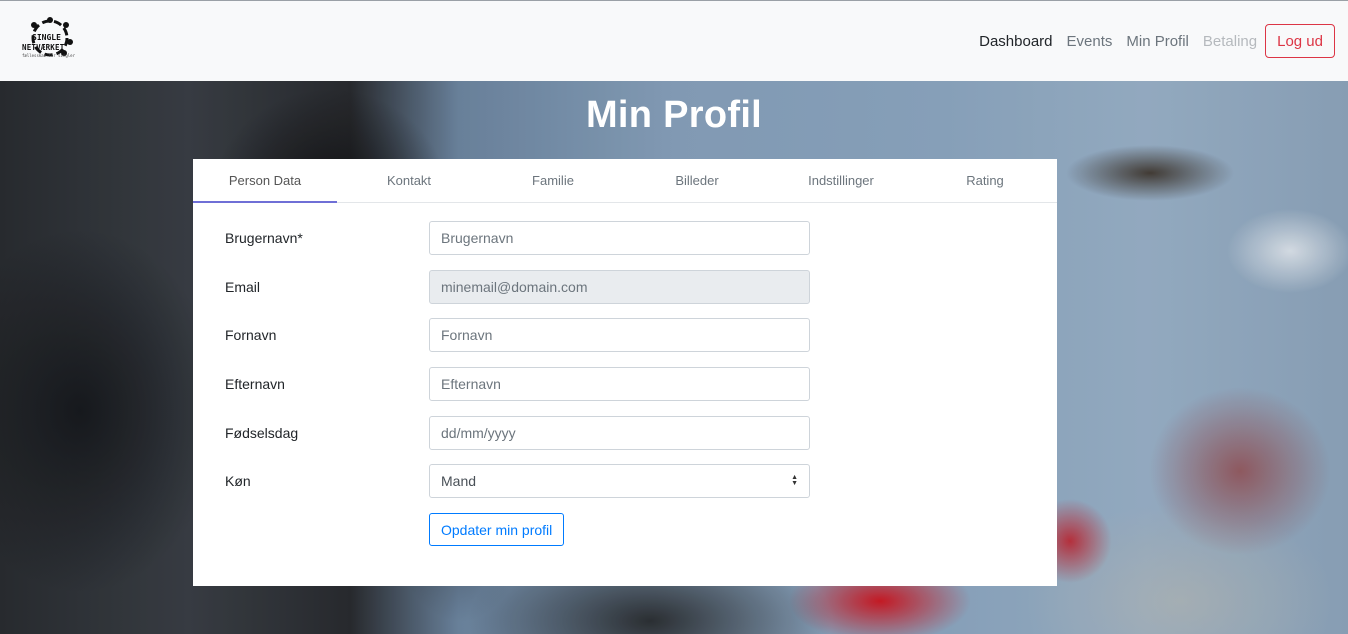 This screenshot has width=1348, height=634. I want to click on logo-text-line1: SINGLE, so click(46, 37).